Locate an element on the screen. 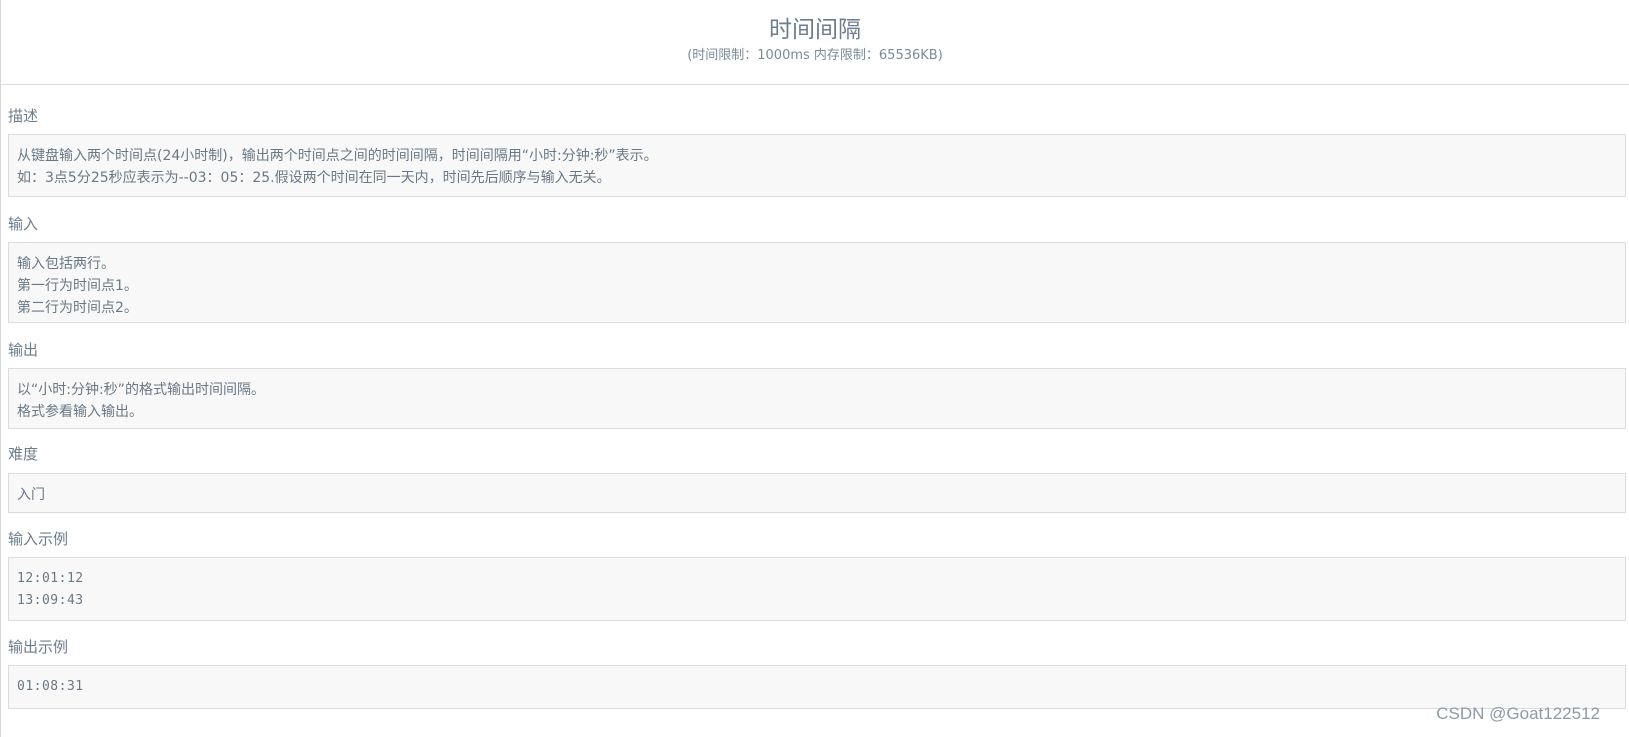  input-label: 输入 is located at coordinates (23, 224).